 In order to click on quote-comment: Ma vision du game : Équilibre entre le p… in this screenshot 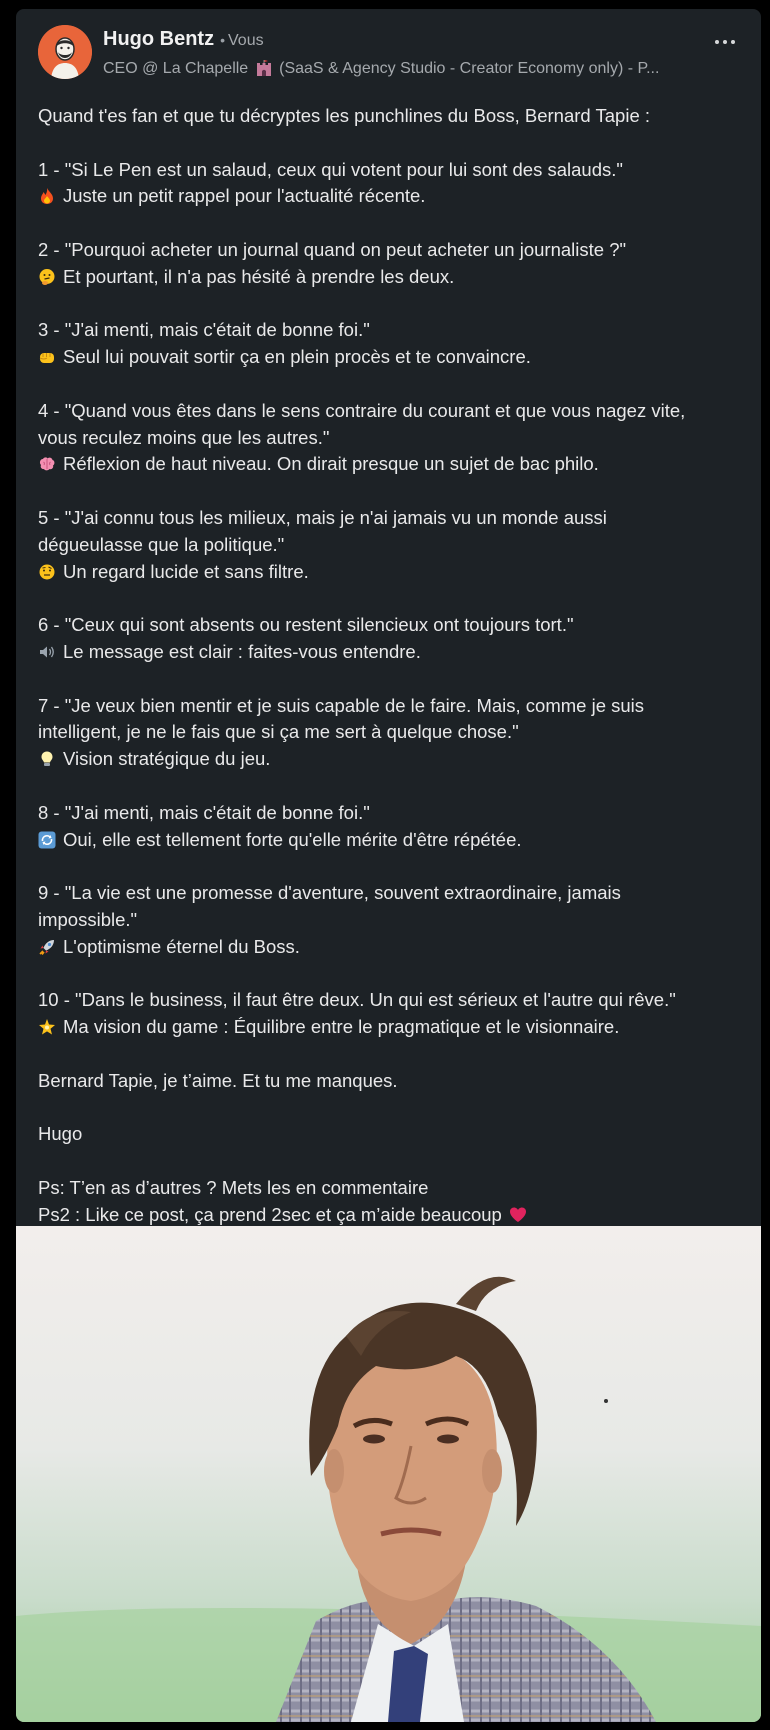, I will do `click(341, 1027)`.